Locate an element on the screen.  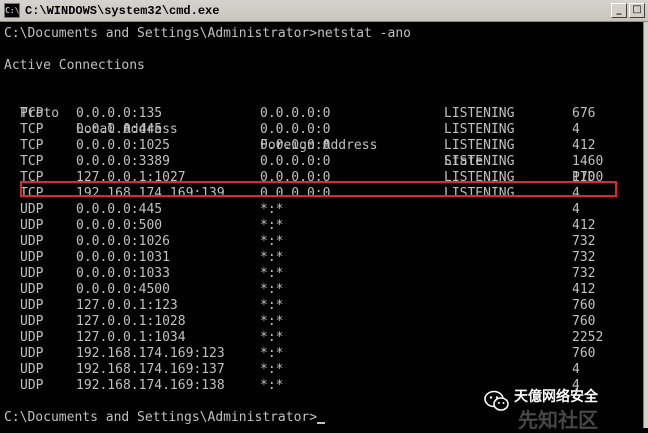
wechat-icon is located at coordinates (496, 400).